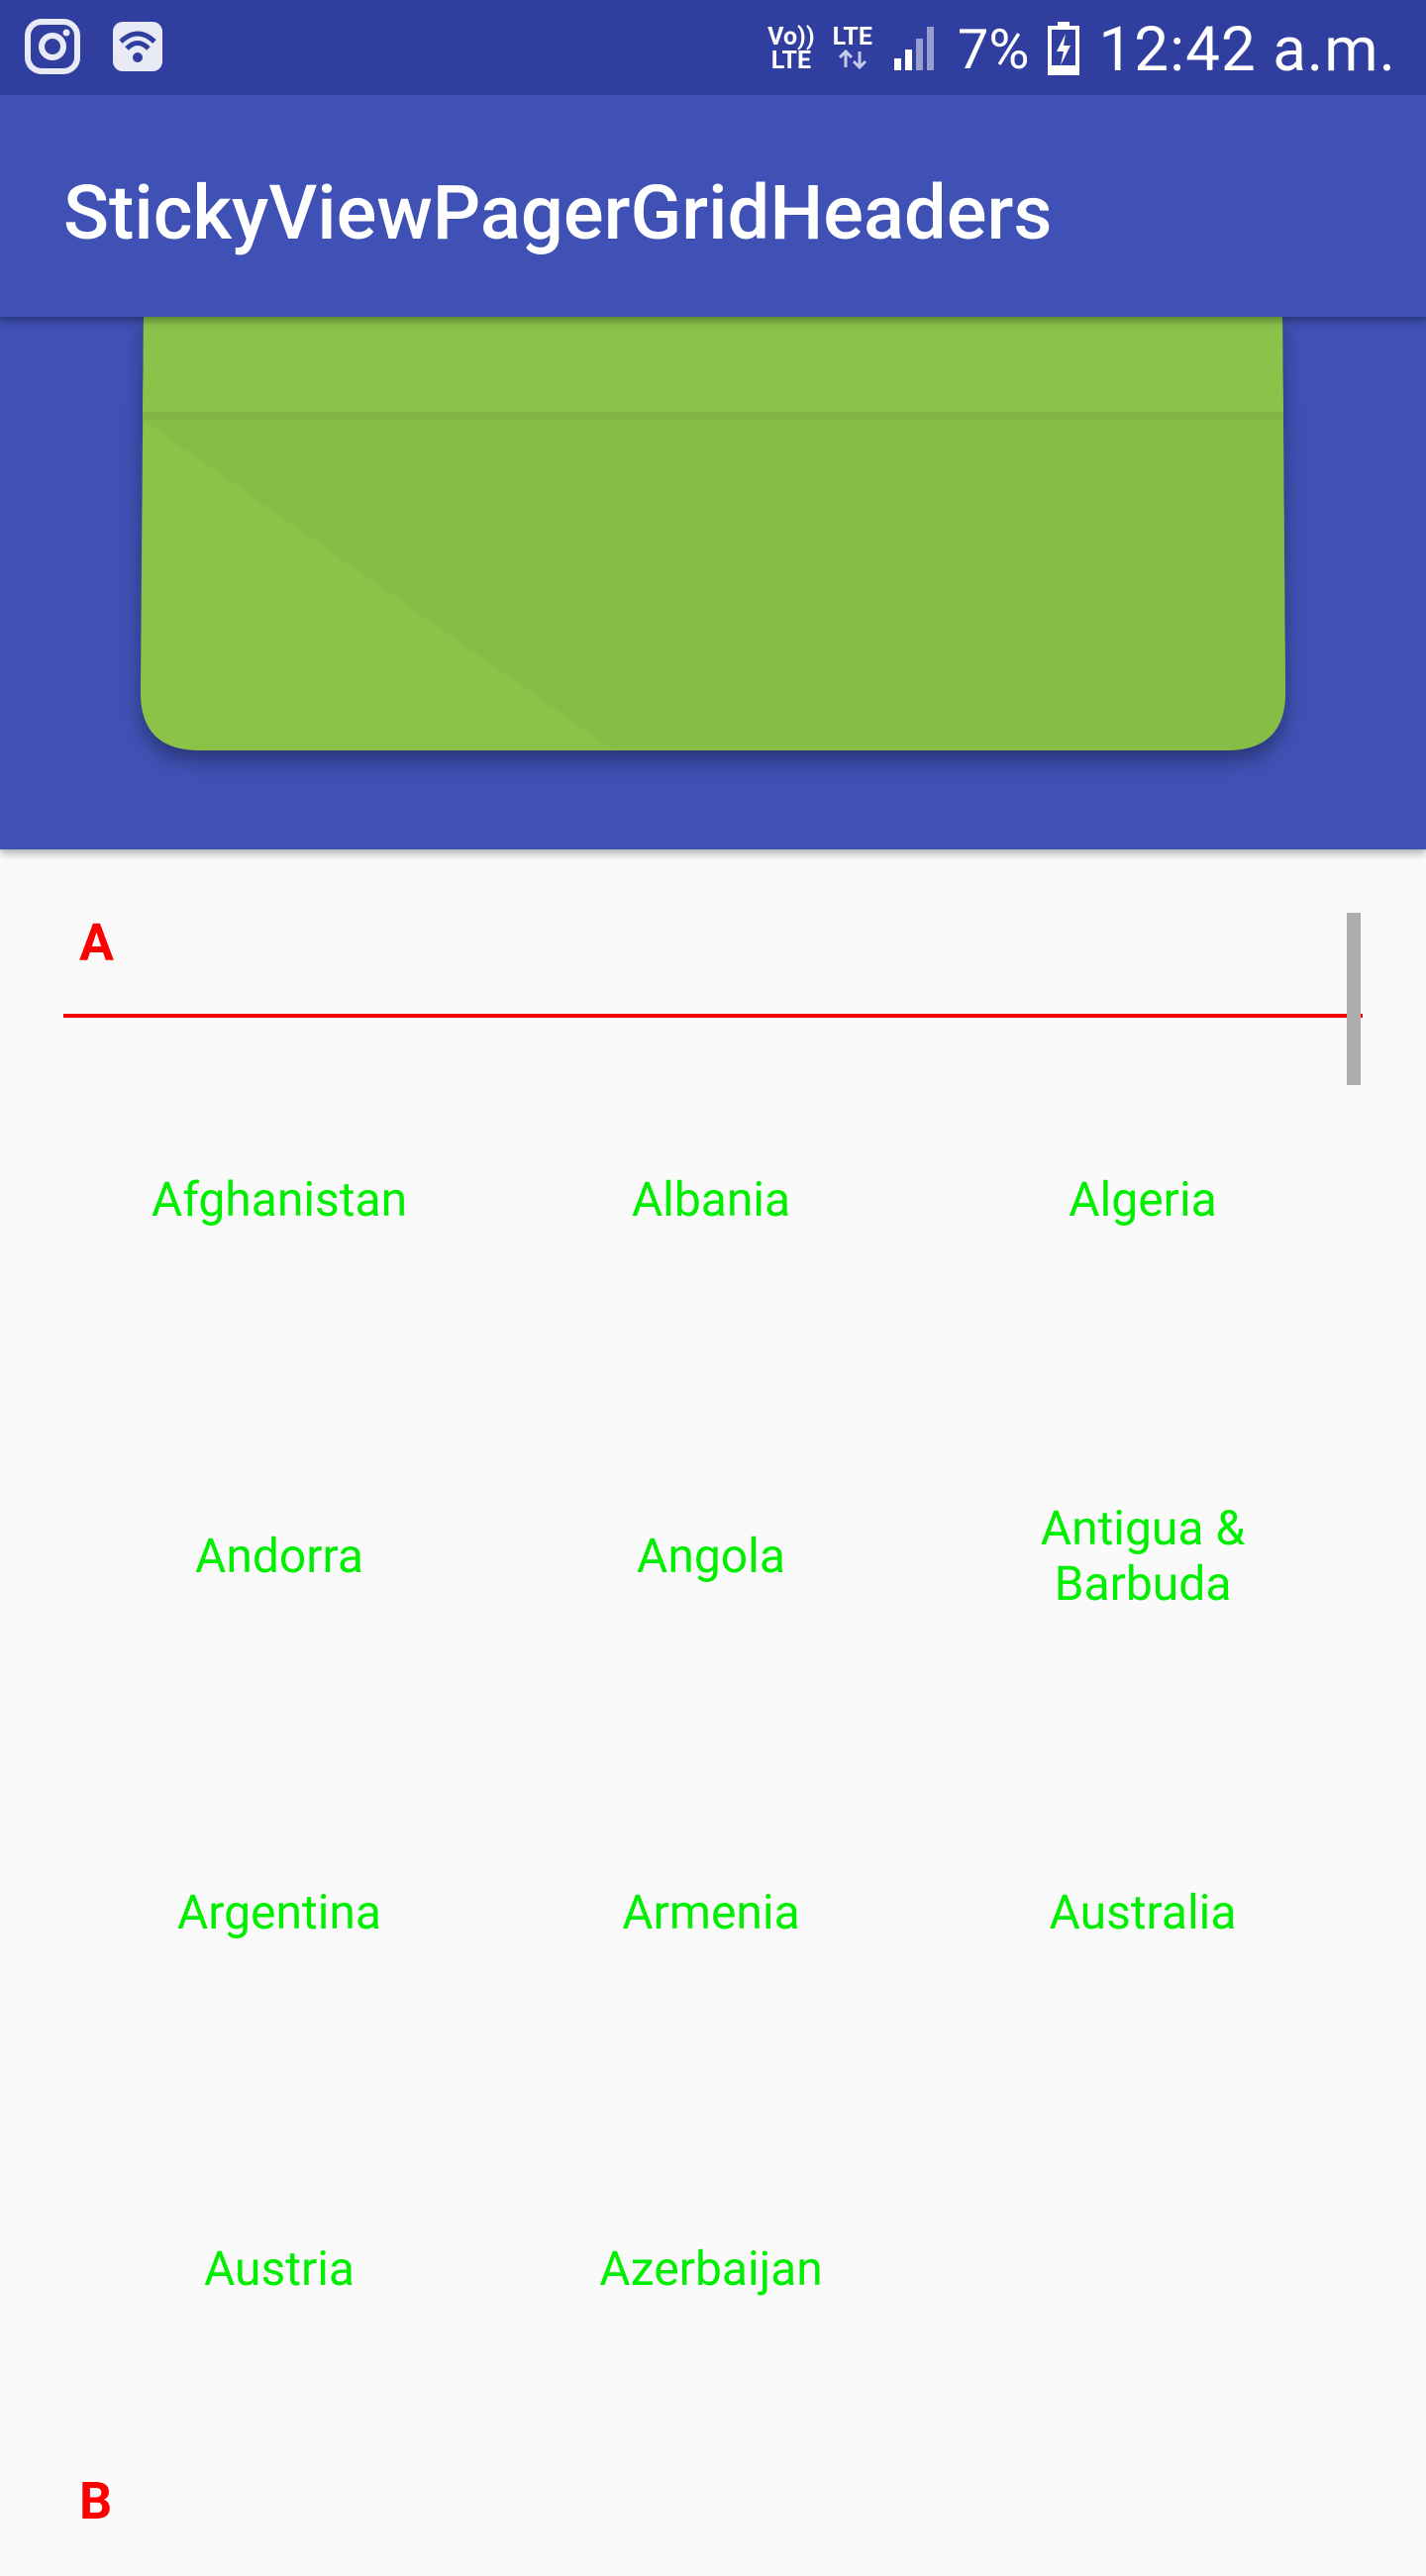 The image size is (1426, 2576). Describe the element at coordinates (915, 50) in the screenshot. I see `signal-icon` at that location.